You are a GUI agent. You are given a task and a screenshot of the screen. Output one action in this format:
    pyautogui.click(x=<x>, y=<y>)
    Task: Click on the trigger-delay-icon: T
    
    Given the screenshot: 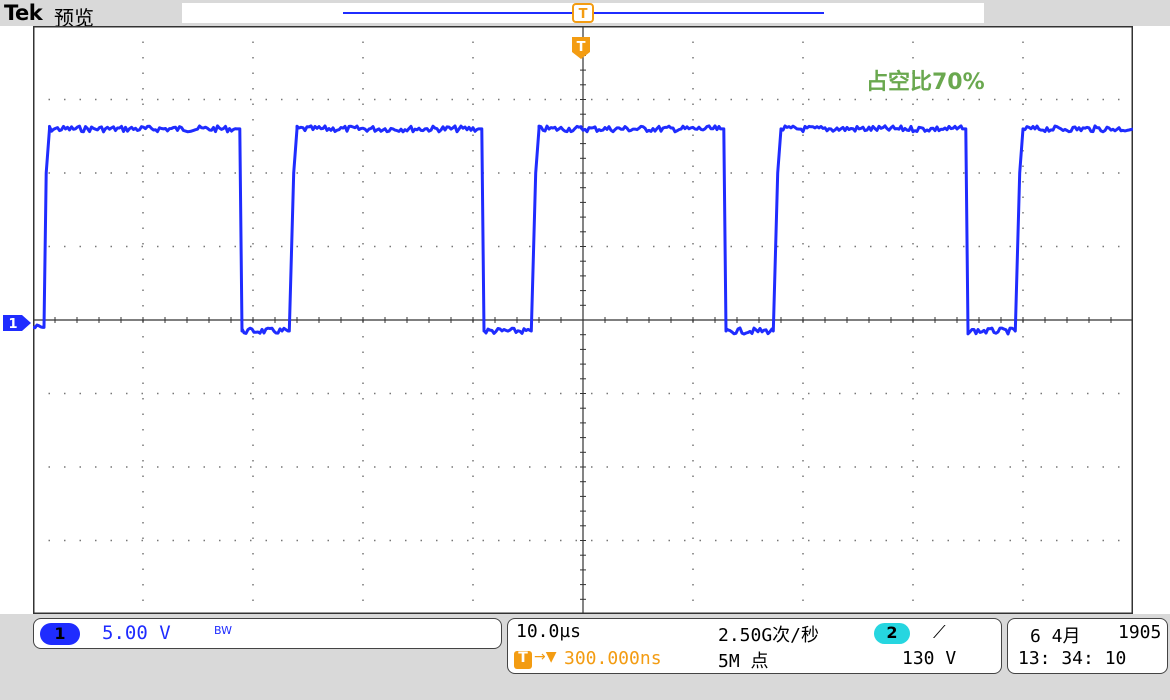 What is the action you would take?
    pyautogui.click(x=523, y=659)
    